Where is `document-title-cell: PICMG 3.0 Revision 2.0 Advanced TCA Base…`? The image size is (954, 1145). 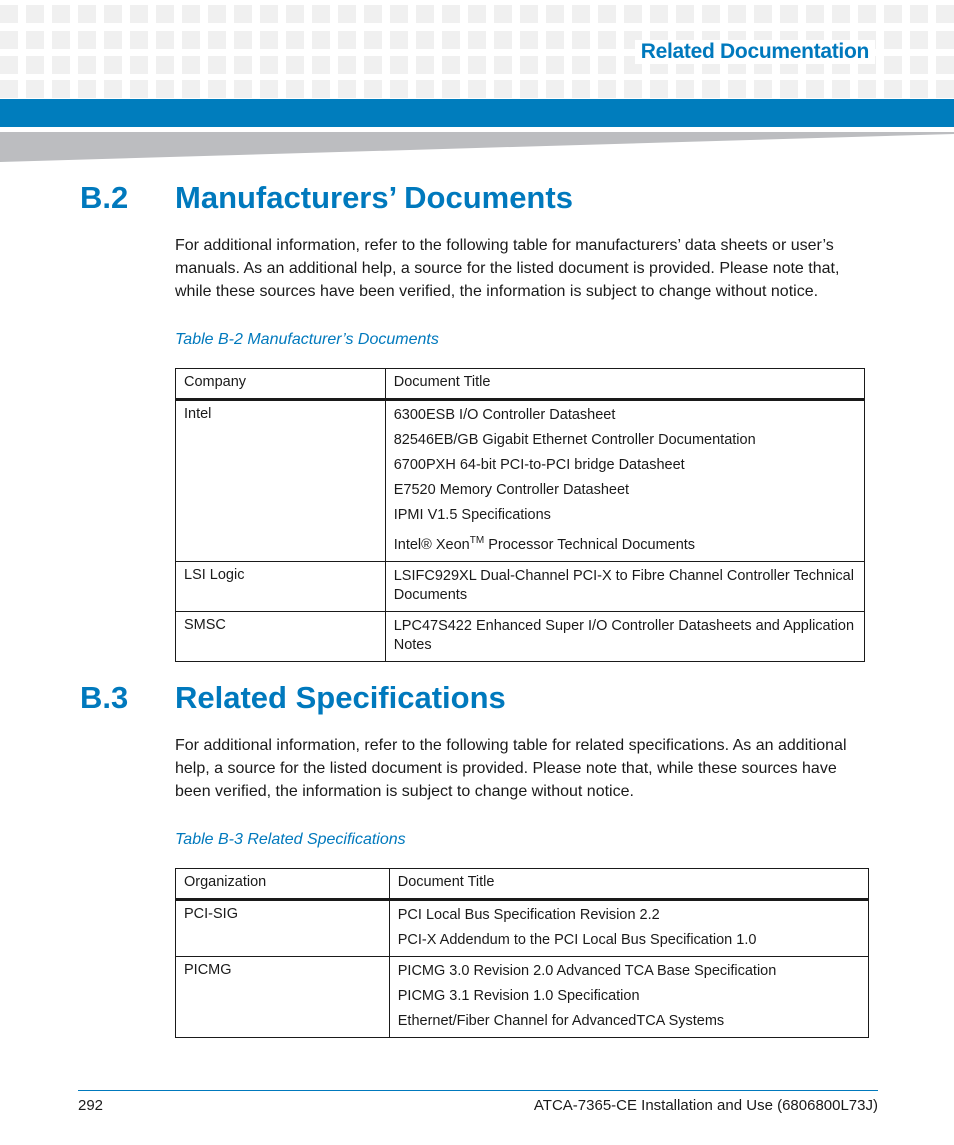
document-title-cell: PICMG 3.0 Revision 2.0 Advanced TCA Base… is located at coordinates (629, 997).